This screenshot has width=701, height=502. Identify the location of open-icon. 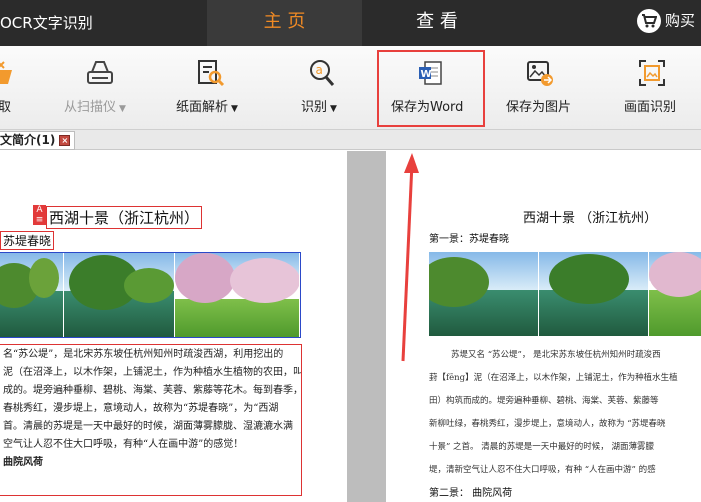
(6, 72).